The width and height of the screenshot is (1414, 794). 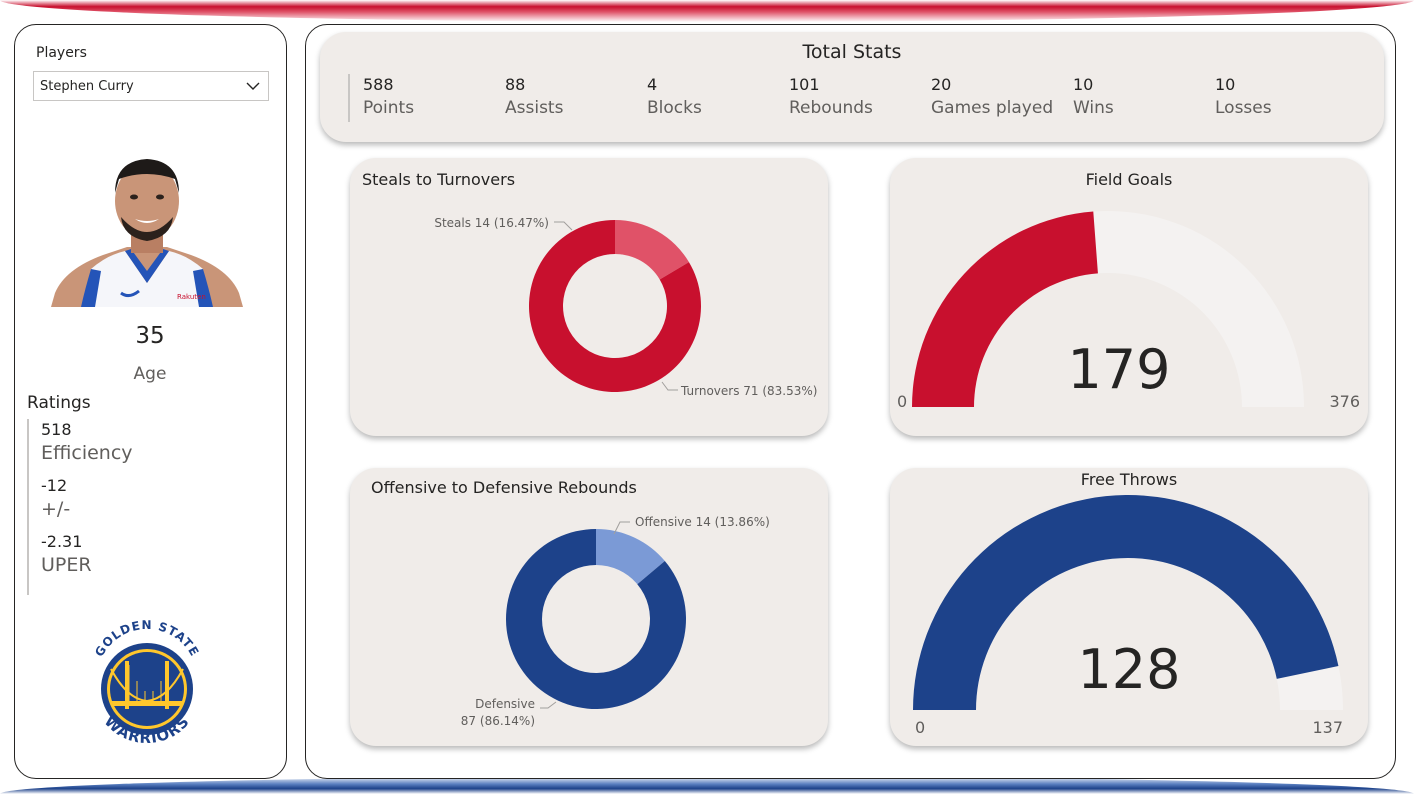 What do you see at coordinates (1344, 401) in the screenshot?
I see `field-goals-max: 376` at bounding box center [1344, 401].